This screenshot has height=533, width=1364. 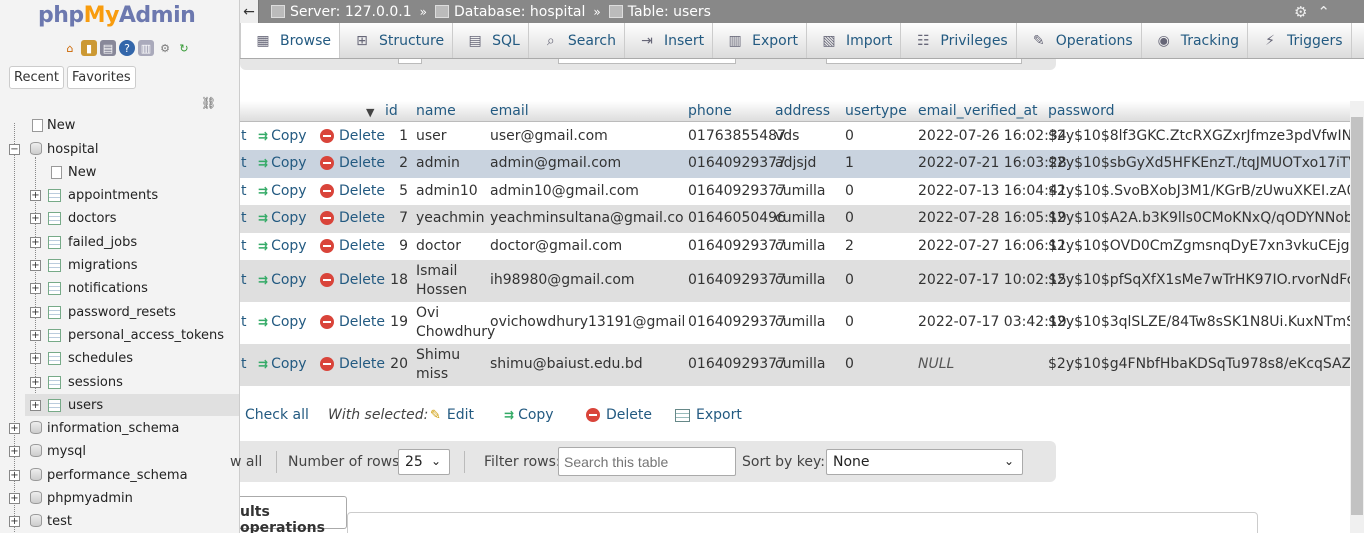 What do you see at coordinates (509, 12) in the screenshot?
I see `breadcrumb-database: Database: hospital` at bounding box center [509, 12].